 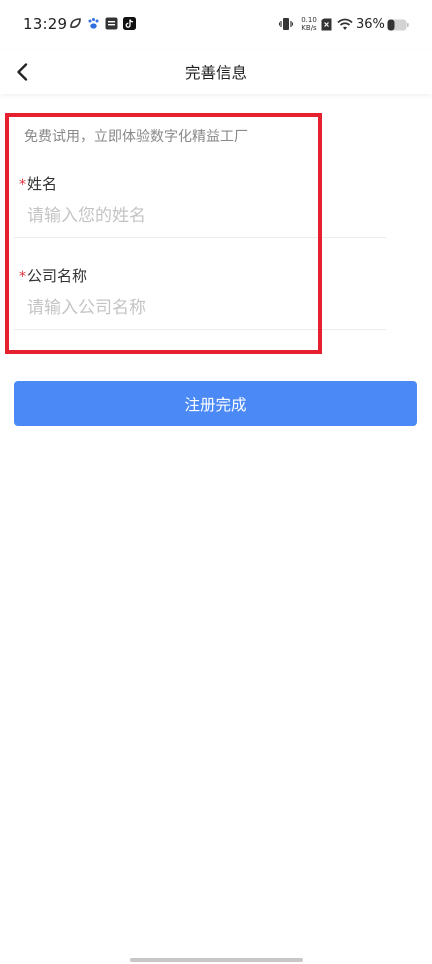 I want to click on leaf-app-icon, so click(x=75, y=23).